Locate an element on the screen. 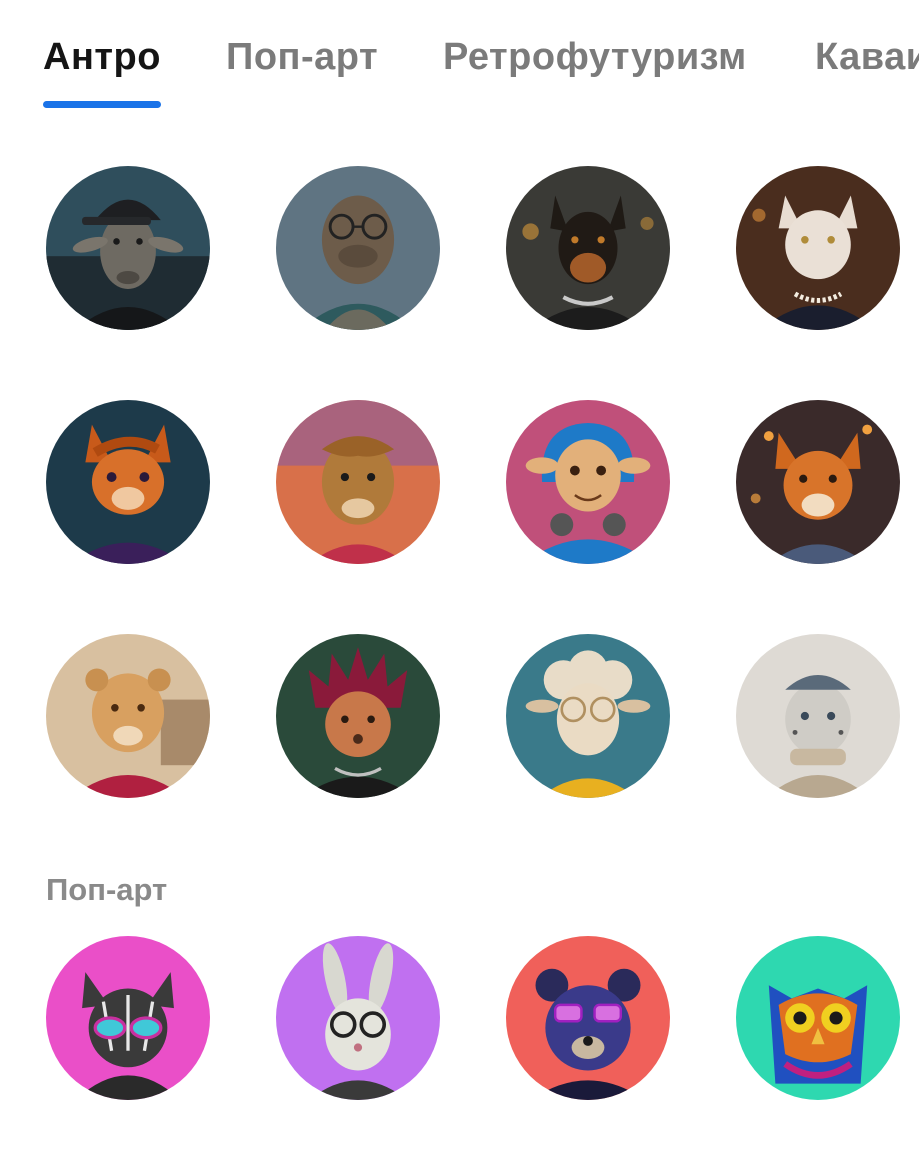 This screenshot has width=919, height=1150. active-tab-indicator is located at coordinates (102, 104).